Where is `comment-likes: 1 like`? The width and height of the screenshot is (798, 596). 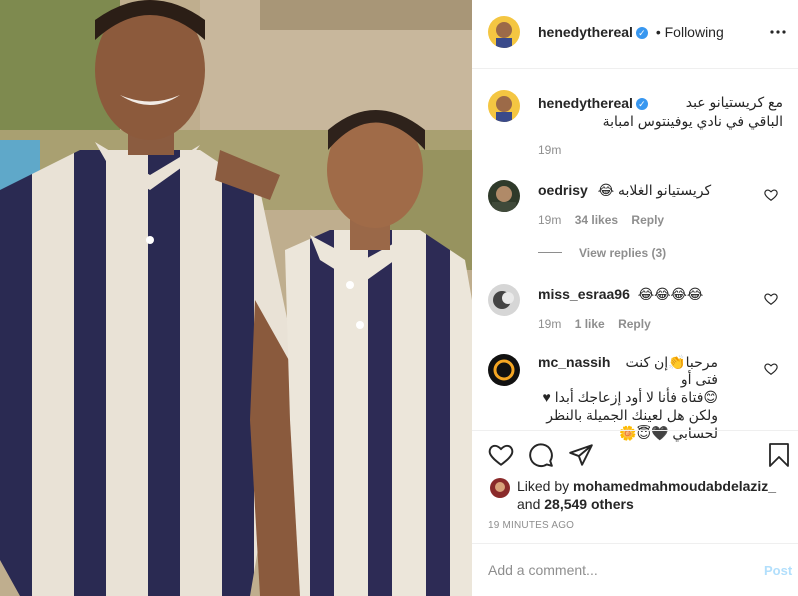 comment-likes: 1 like is located at coordinates (590, 324).